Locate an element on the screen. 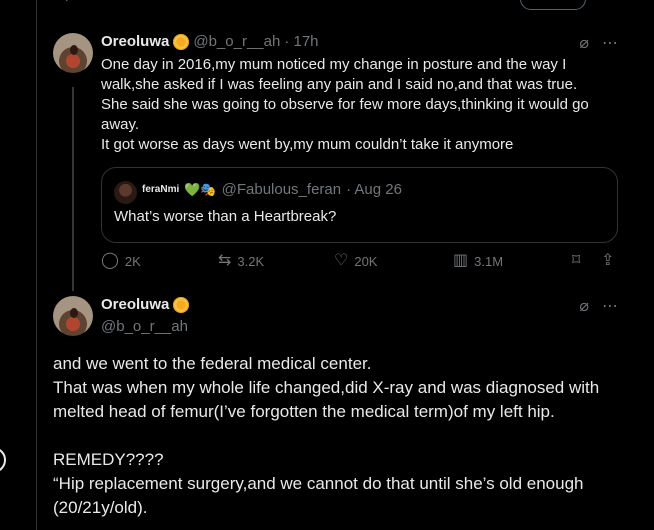 Image resolution: width=654 pixels, height=530 pixels. post-header: Oreoluwa @b_o_r__ah · 17h is located at coordinates (210, 41).